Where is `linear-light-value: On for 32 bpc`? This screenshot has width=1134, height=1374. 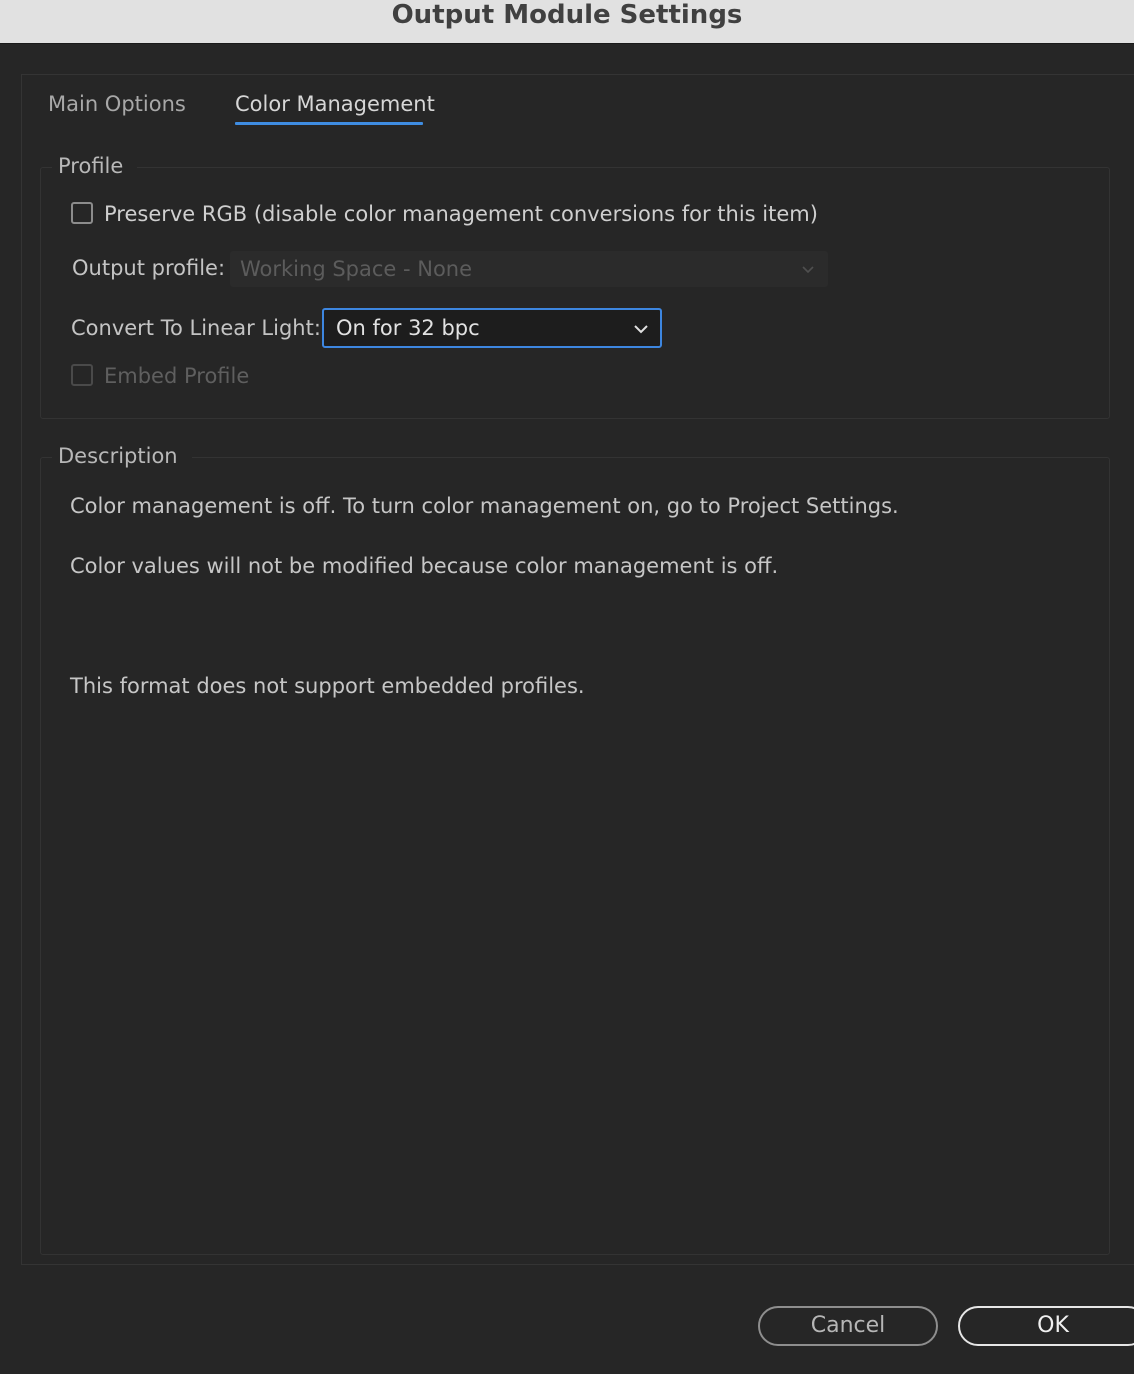
linear-light-value: On for 32 bpc is located at coordinates (408, 328).